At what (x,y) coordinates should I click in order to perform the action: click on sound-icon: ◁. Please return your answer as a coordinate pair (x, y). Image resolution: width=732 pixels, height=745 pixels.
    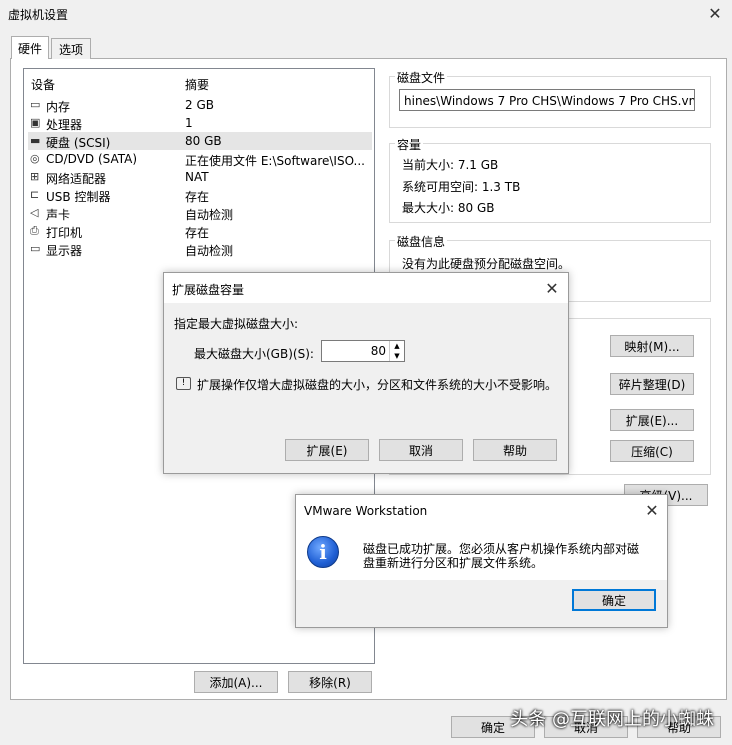
    Looking at the image, I should click on (34, 212).